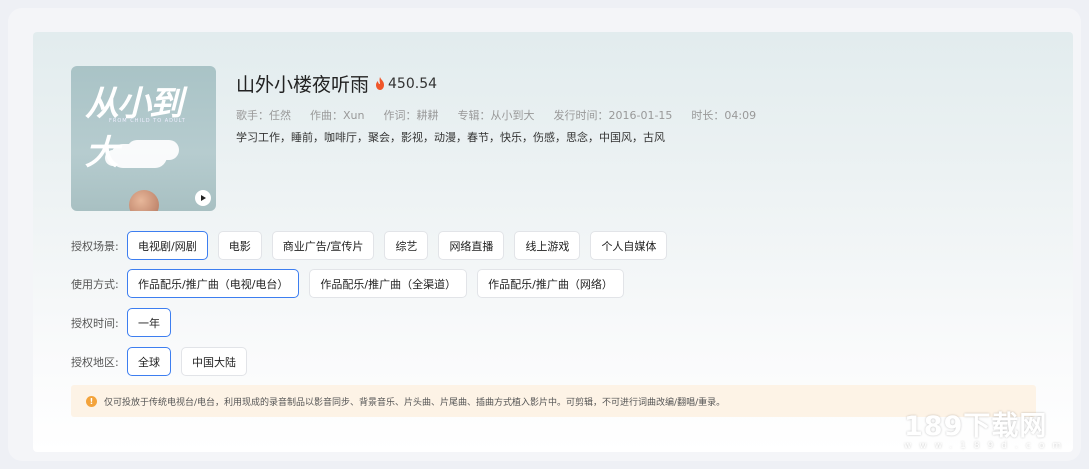  I want to click on song-title-row: 山外小楼夜听雨 450.54, so click(336, 83).